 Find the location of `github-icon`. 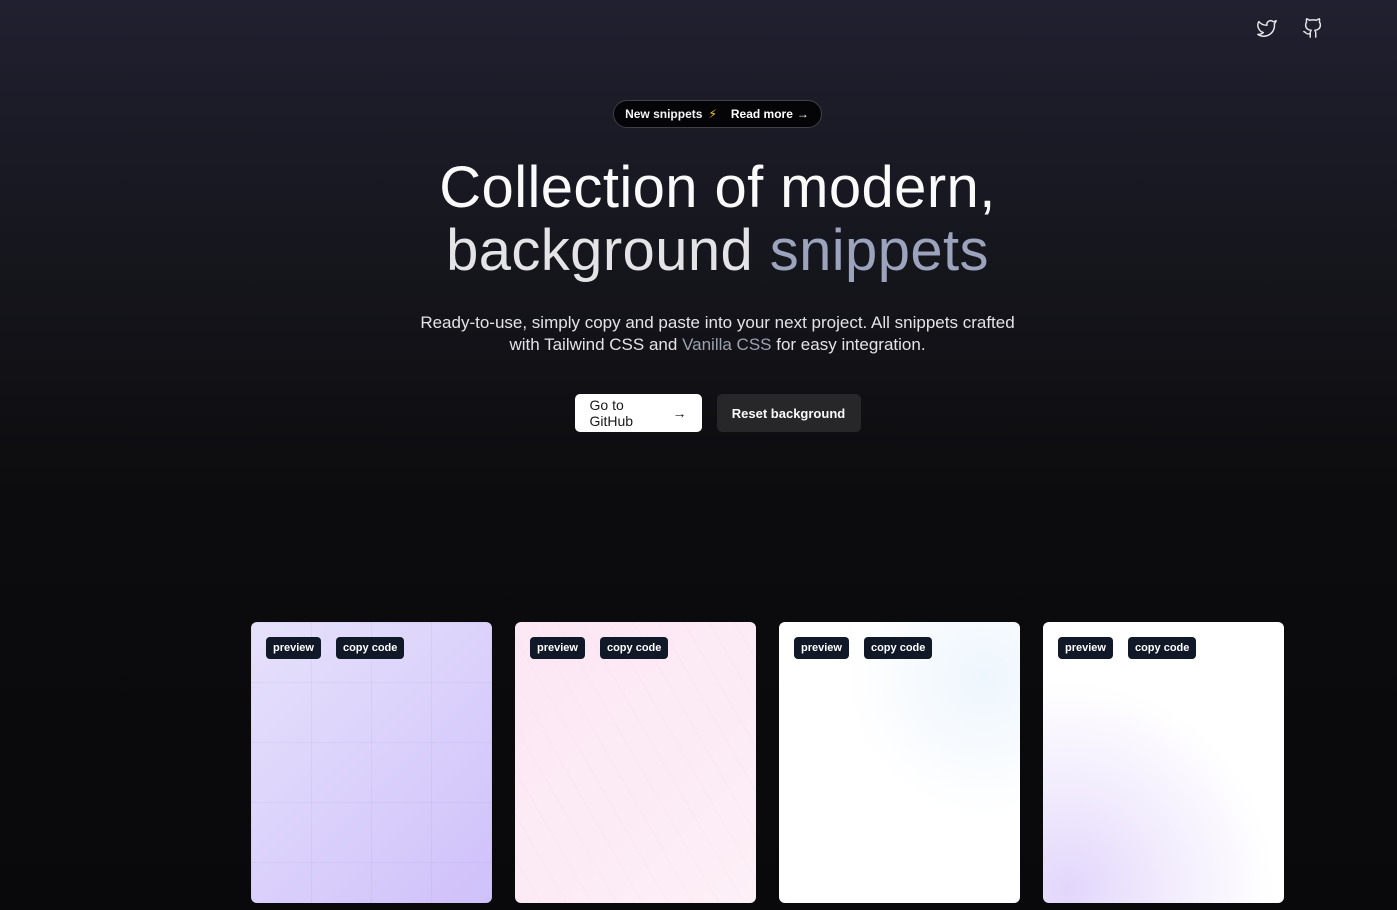

github-icon is located at coordinates (1313, 28).